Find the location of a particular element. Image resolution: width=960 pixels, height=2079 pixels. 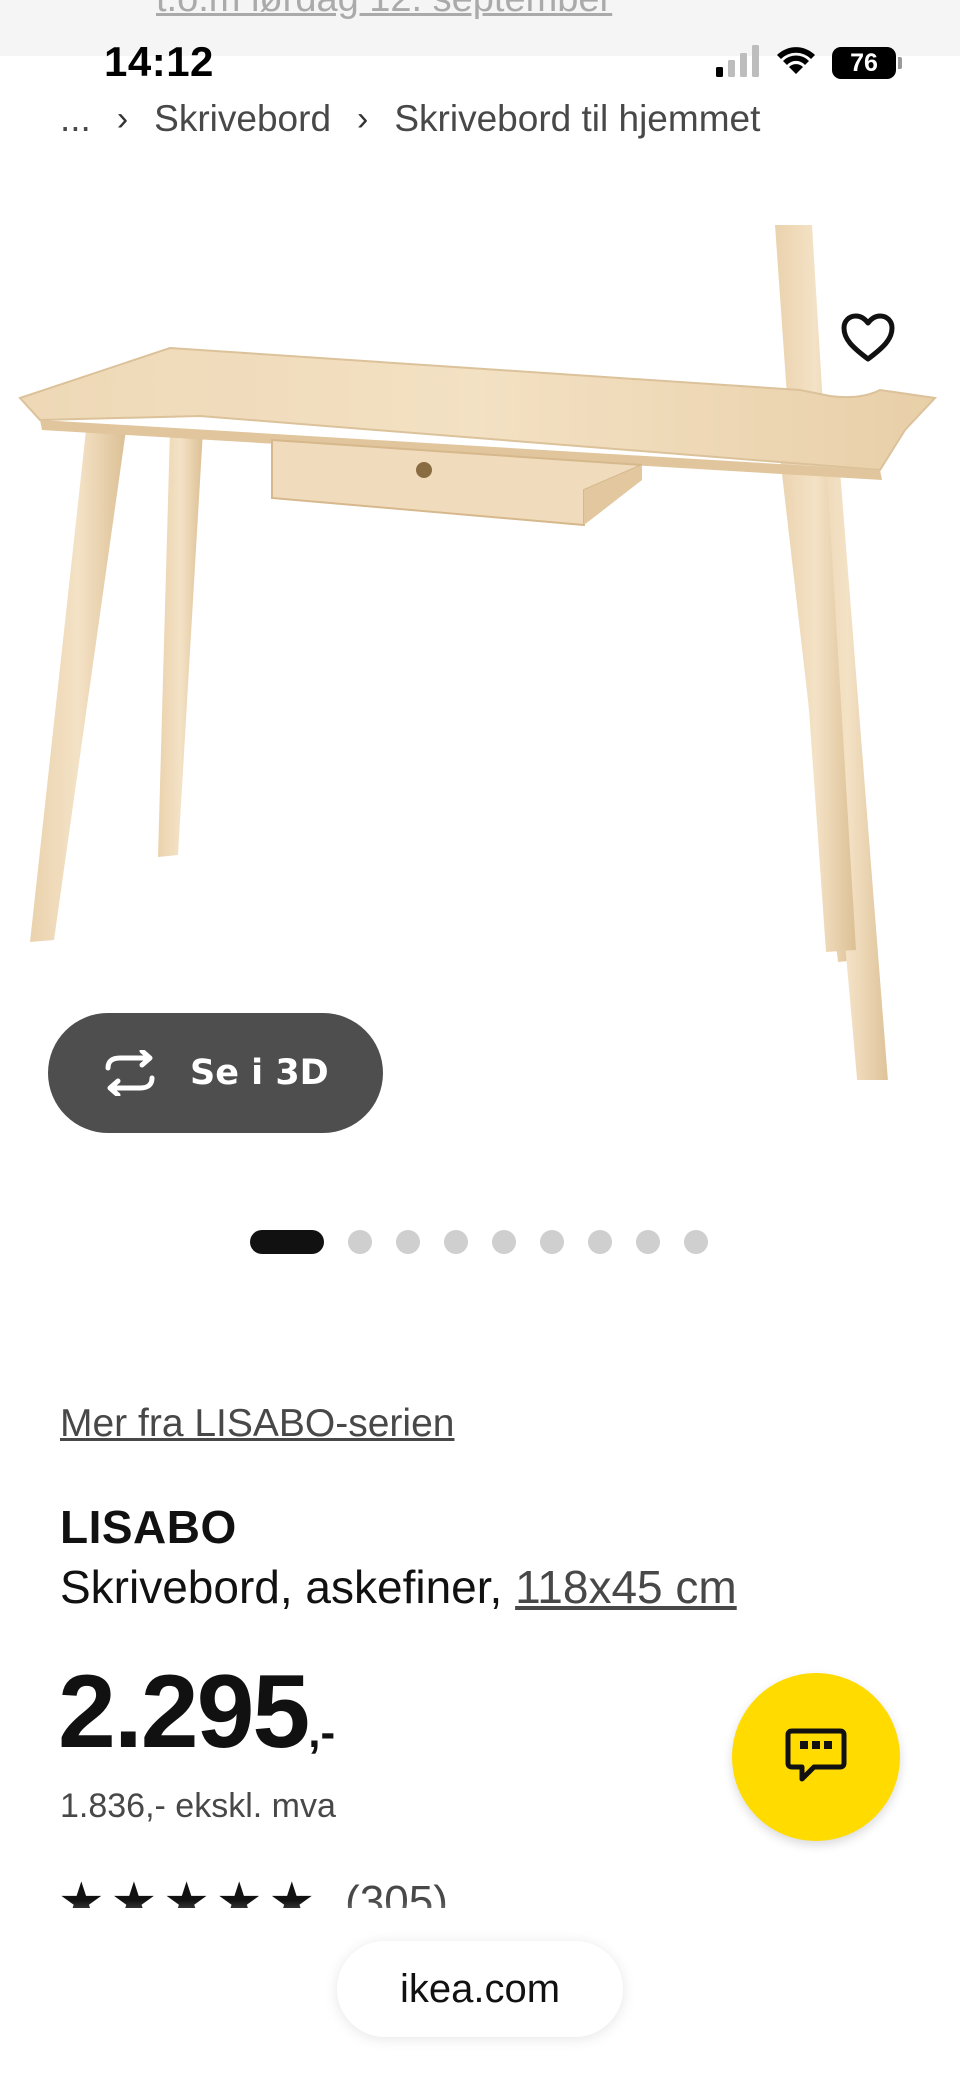

product-price: 2.295,- is located at coordinates (196, 1712).